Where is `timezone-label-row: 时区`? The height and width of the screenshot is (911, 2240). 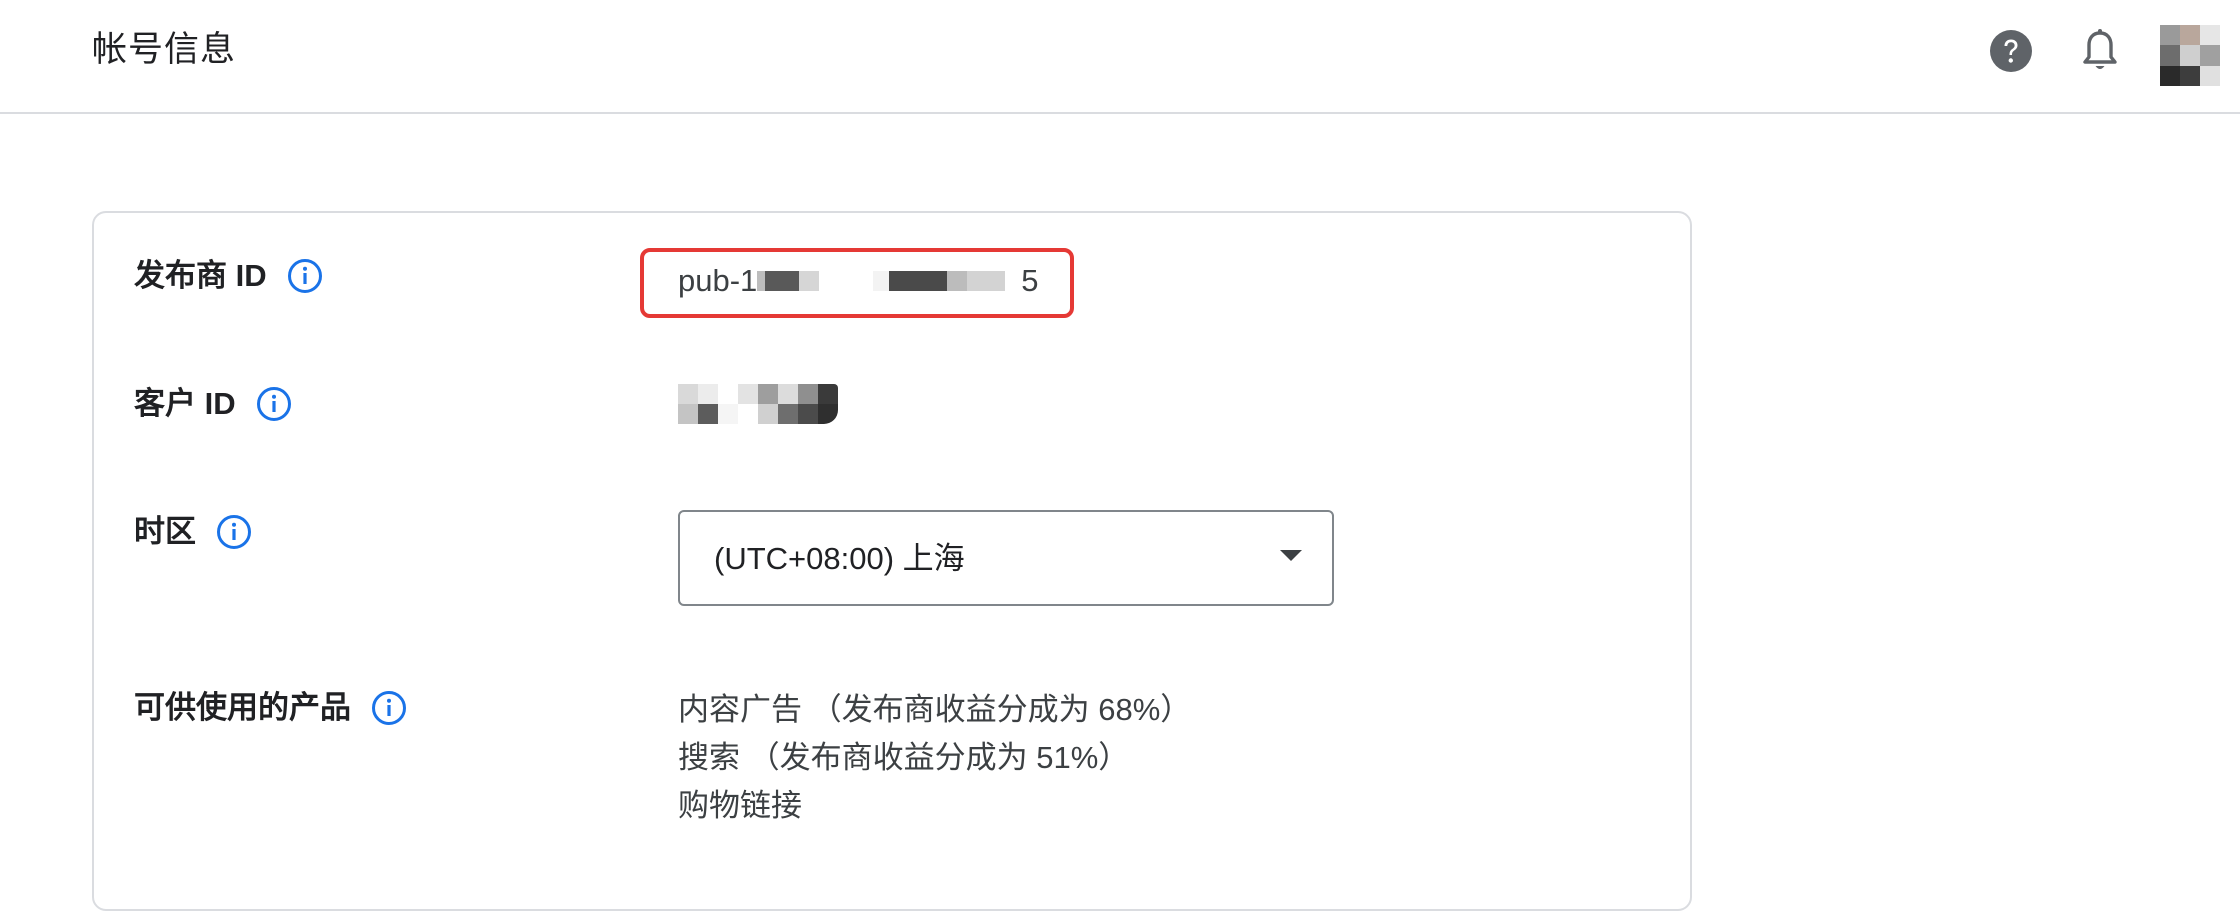
timezone-label-row: 时区 is located at coordinates (193, 532).